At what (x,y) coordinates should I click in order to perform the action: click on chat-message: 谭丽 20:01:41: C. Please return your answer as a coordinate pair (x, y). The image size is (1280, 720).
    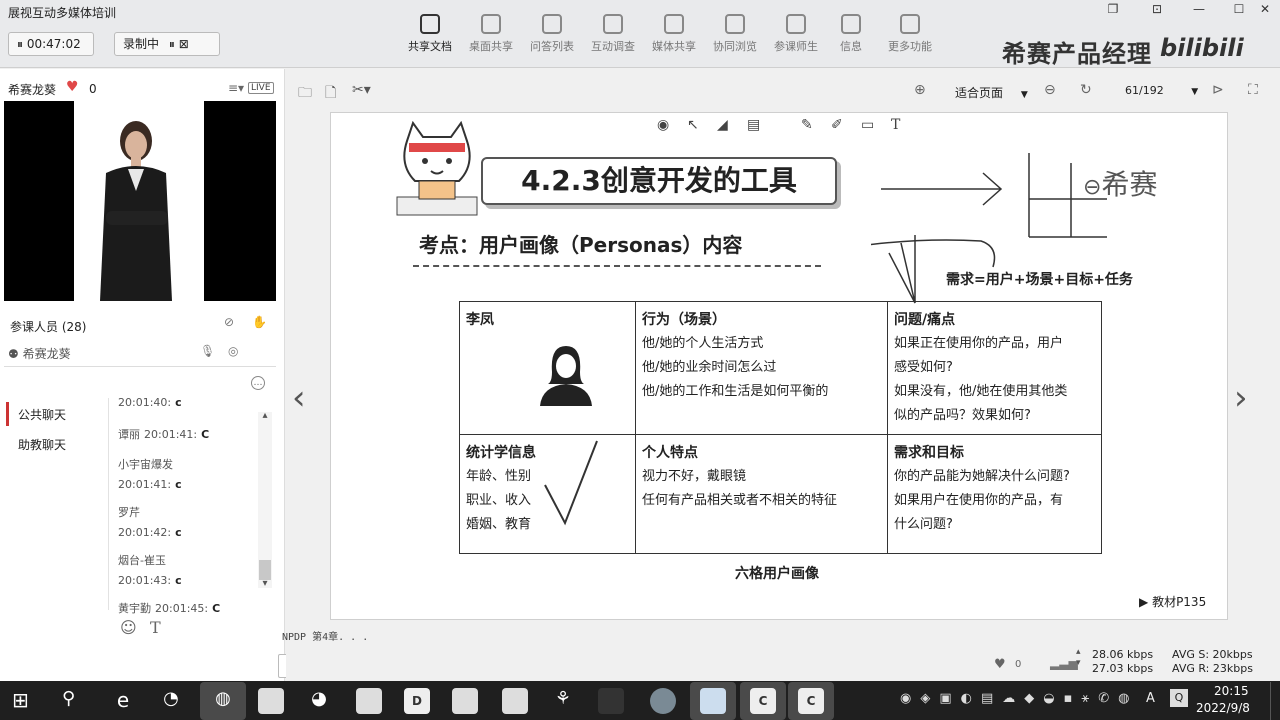
    Looking at the image, I should click on (163, 434).